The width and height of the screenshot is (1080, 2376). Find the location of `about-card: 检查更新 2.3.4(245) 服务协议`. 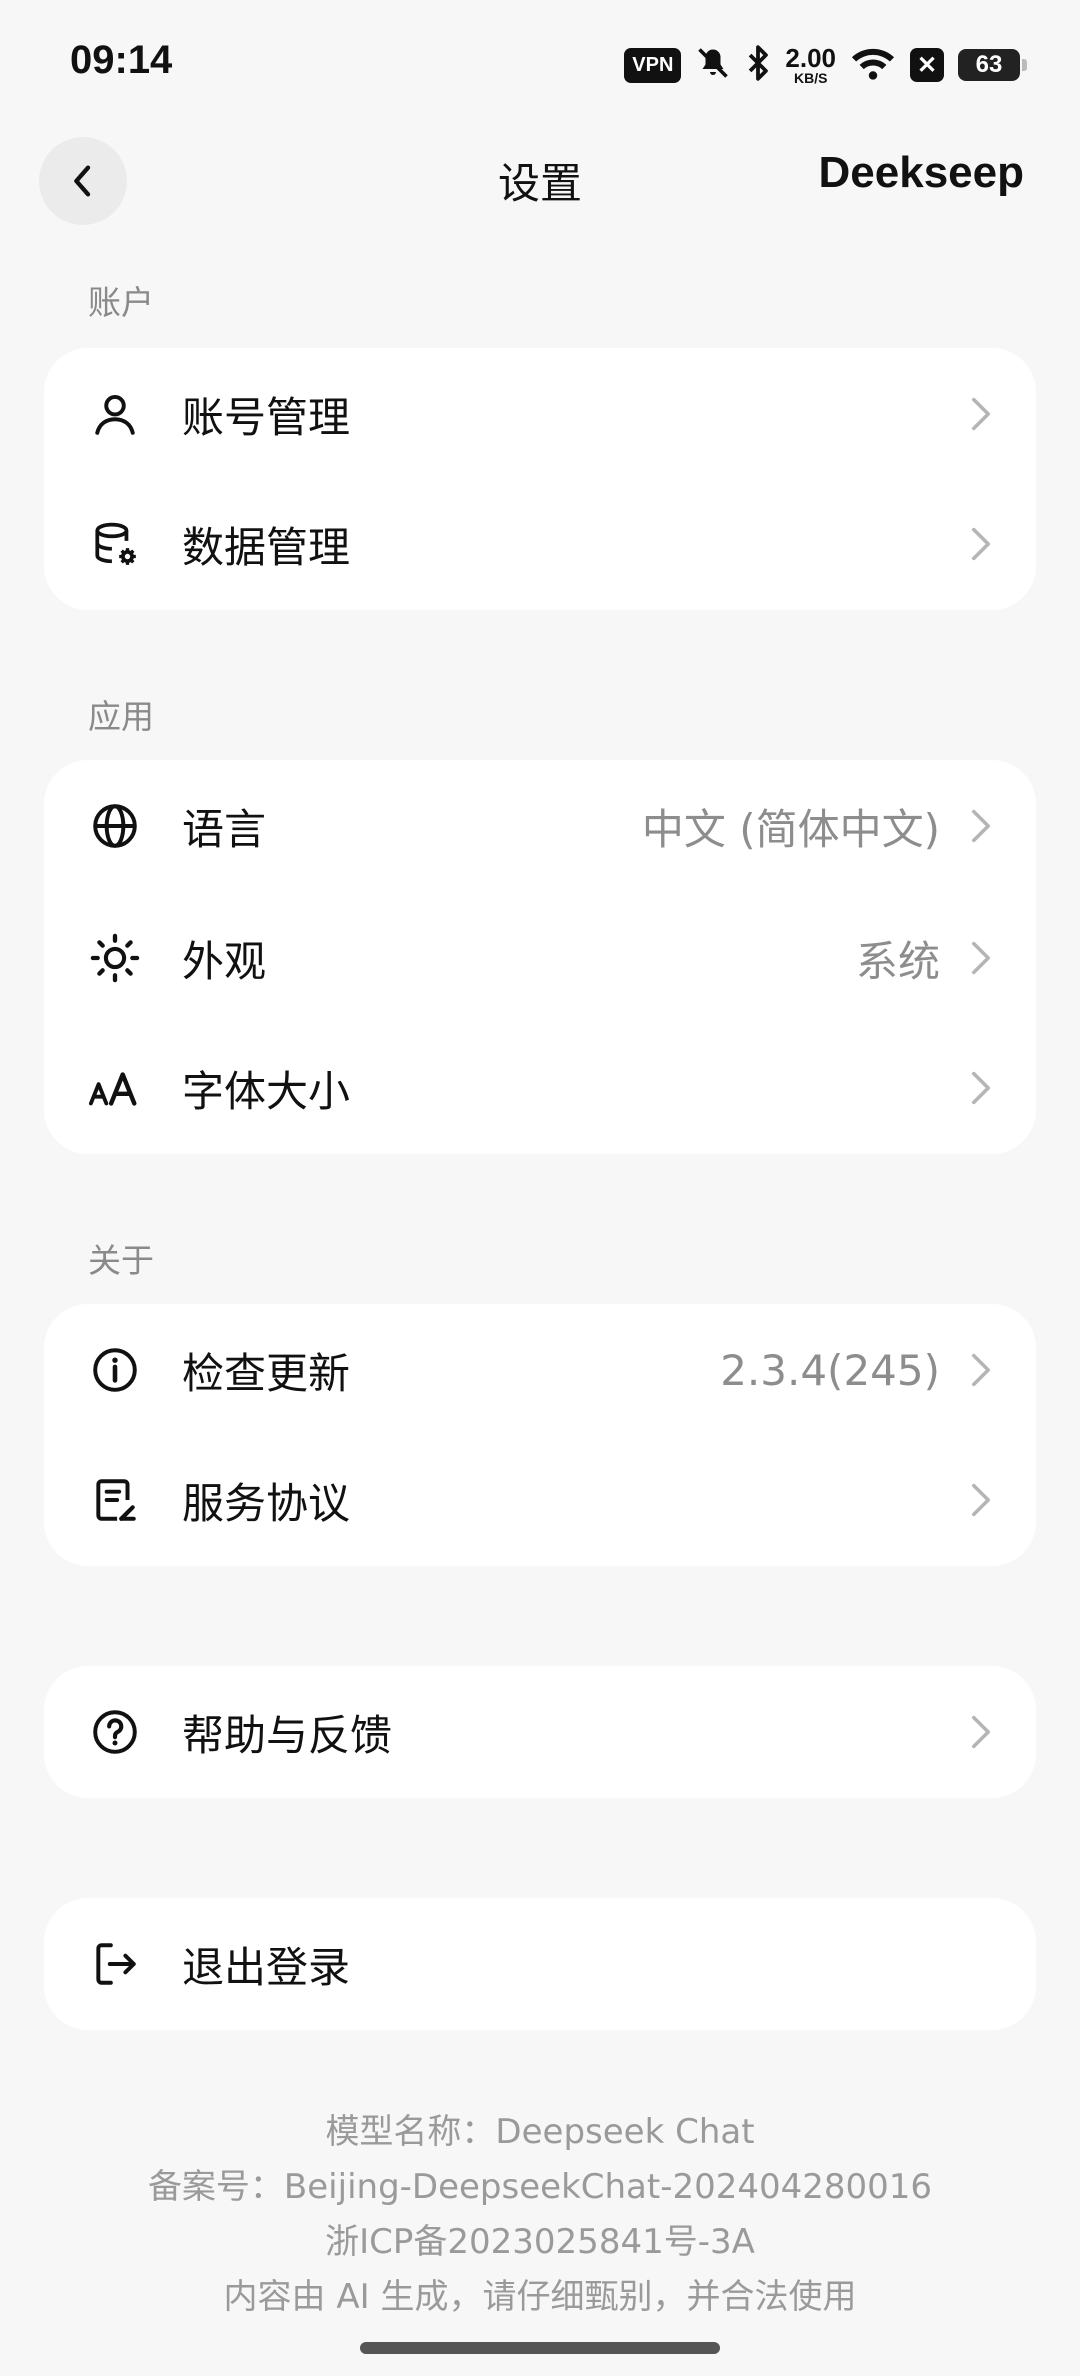

about-card: 检查更新 2.3.4(245) 服务协议 is located at coordinates (540, 1435).